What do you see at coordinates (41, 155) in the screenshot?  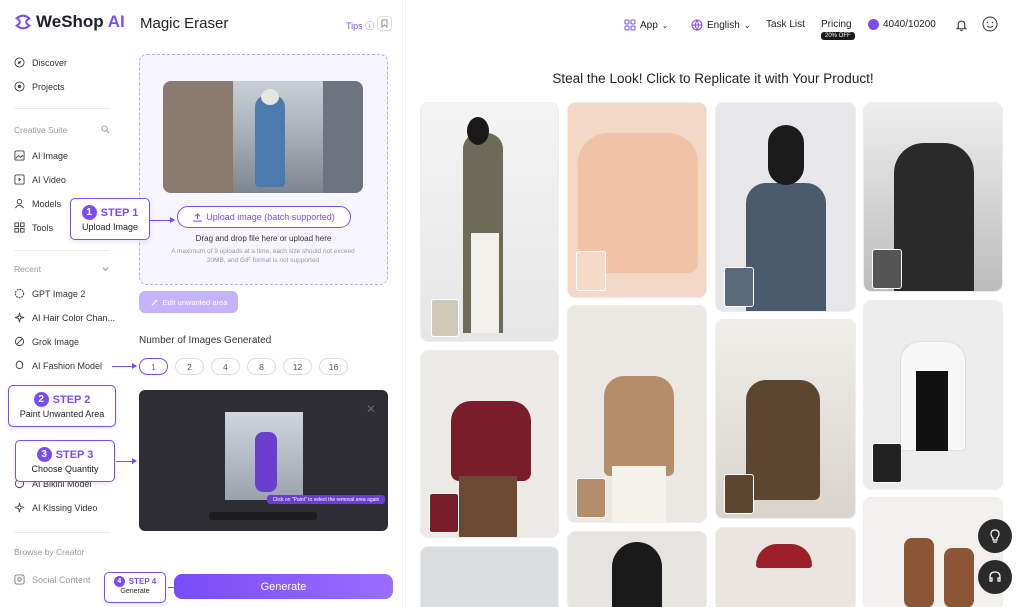 I see `sidebar-item-ai-image: AI Image` at bounding box center [41, 155].